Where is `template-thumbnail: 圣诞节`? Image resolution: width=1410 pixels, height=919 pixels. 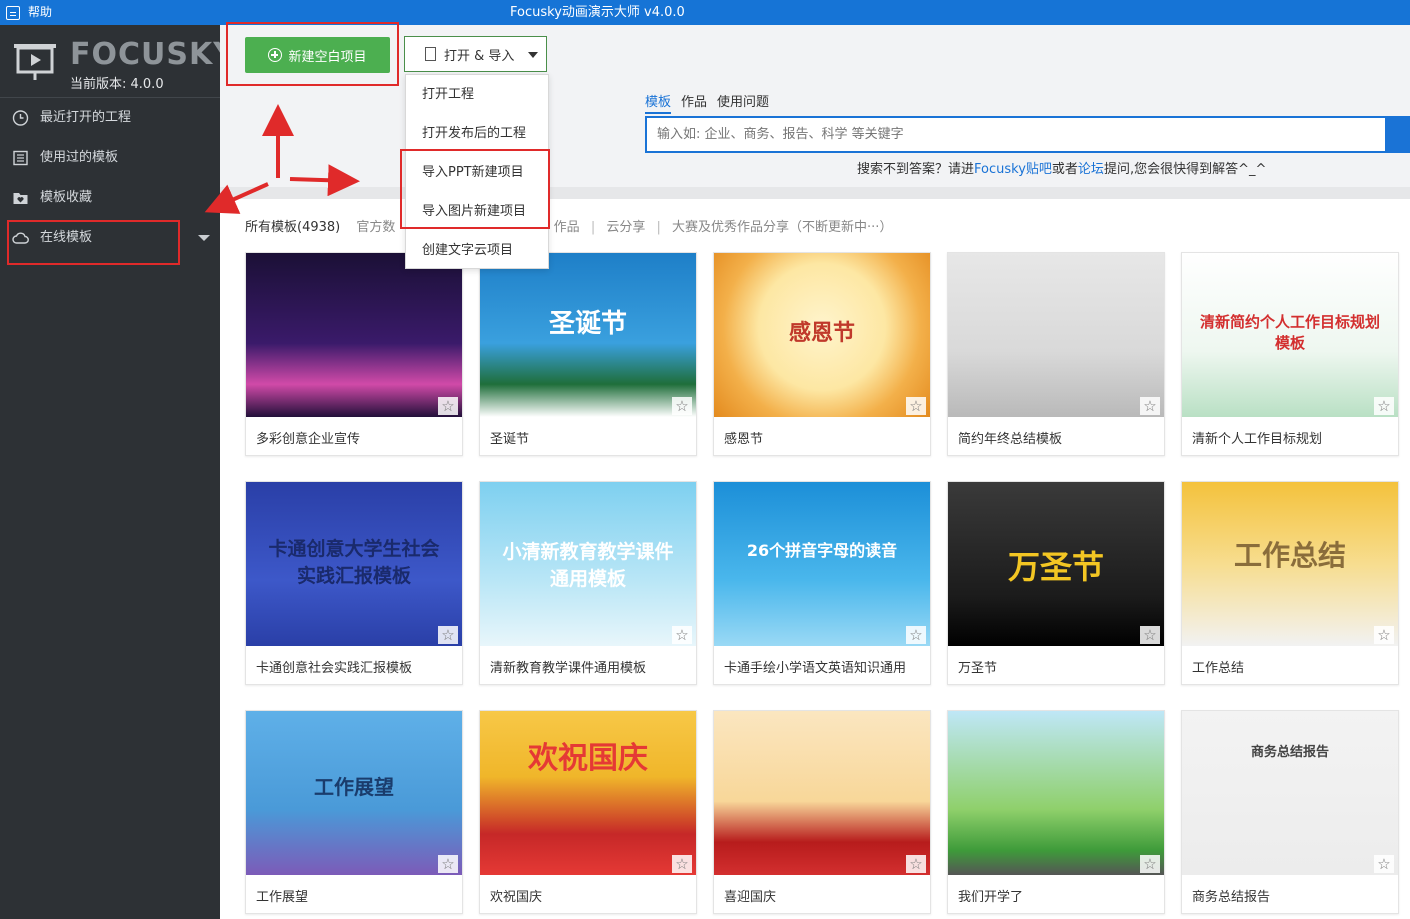 template-thumbnail: 圣诞节 is located at coordinates (588, 335).